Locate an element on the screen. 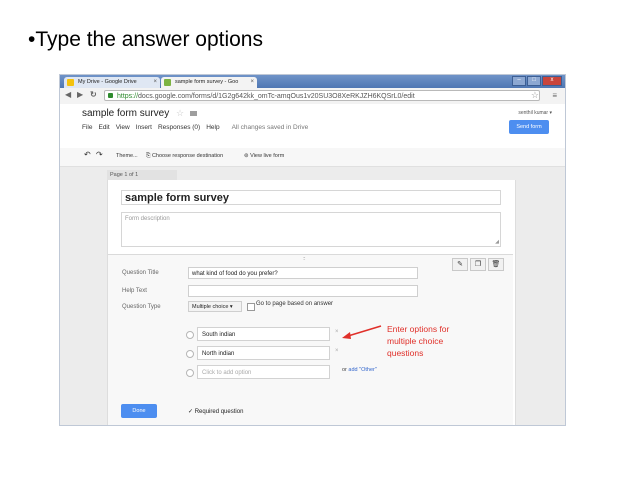  drag-handle-icon: :::: is located at coordinates (304, 259).